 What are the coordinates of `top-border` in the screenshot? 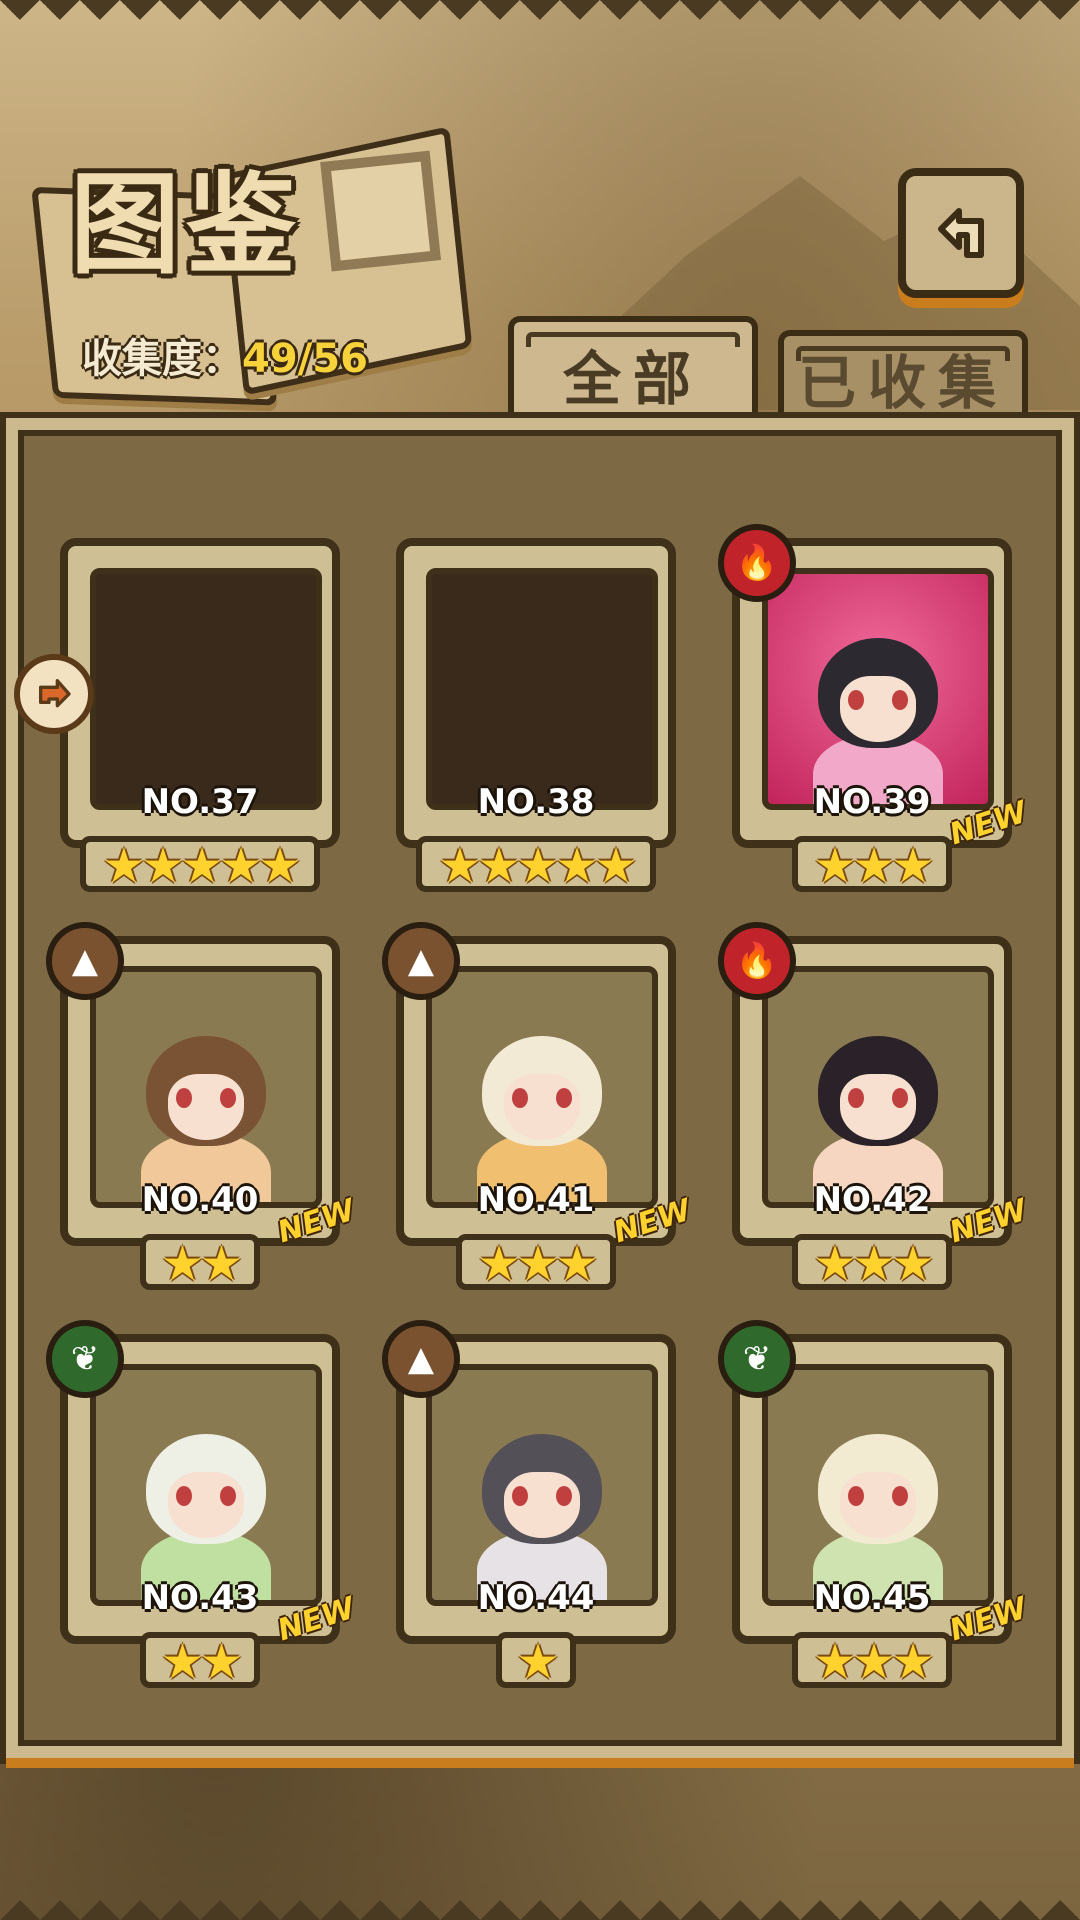 It's located at (540, 20).